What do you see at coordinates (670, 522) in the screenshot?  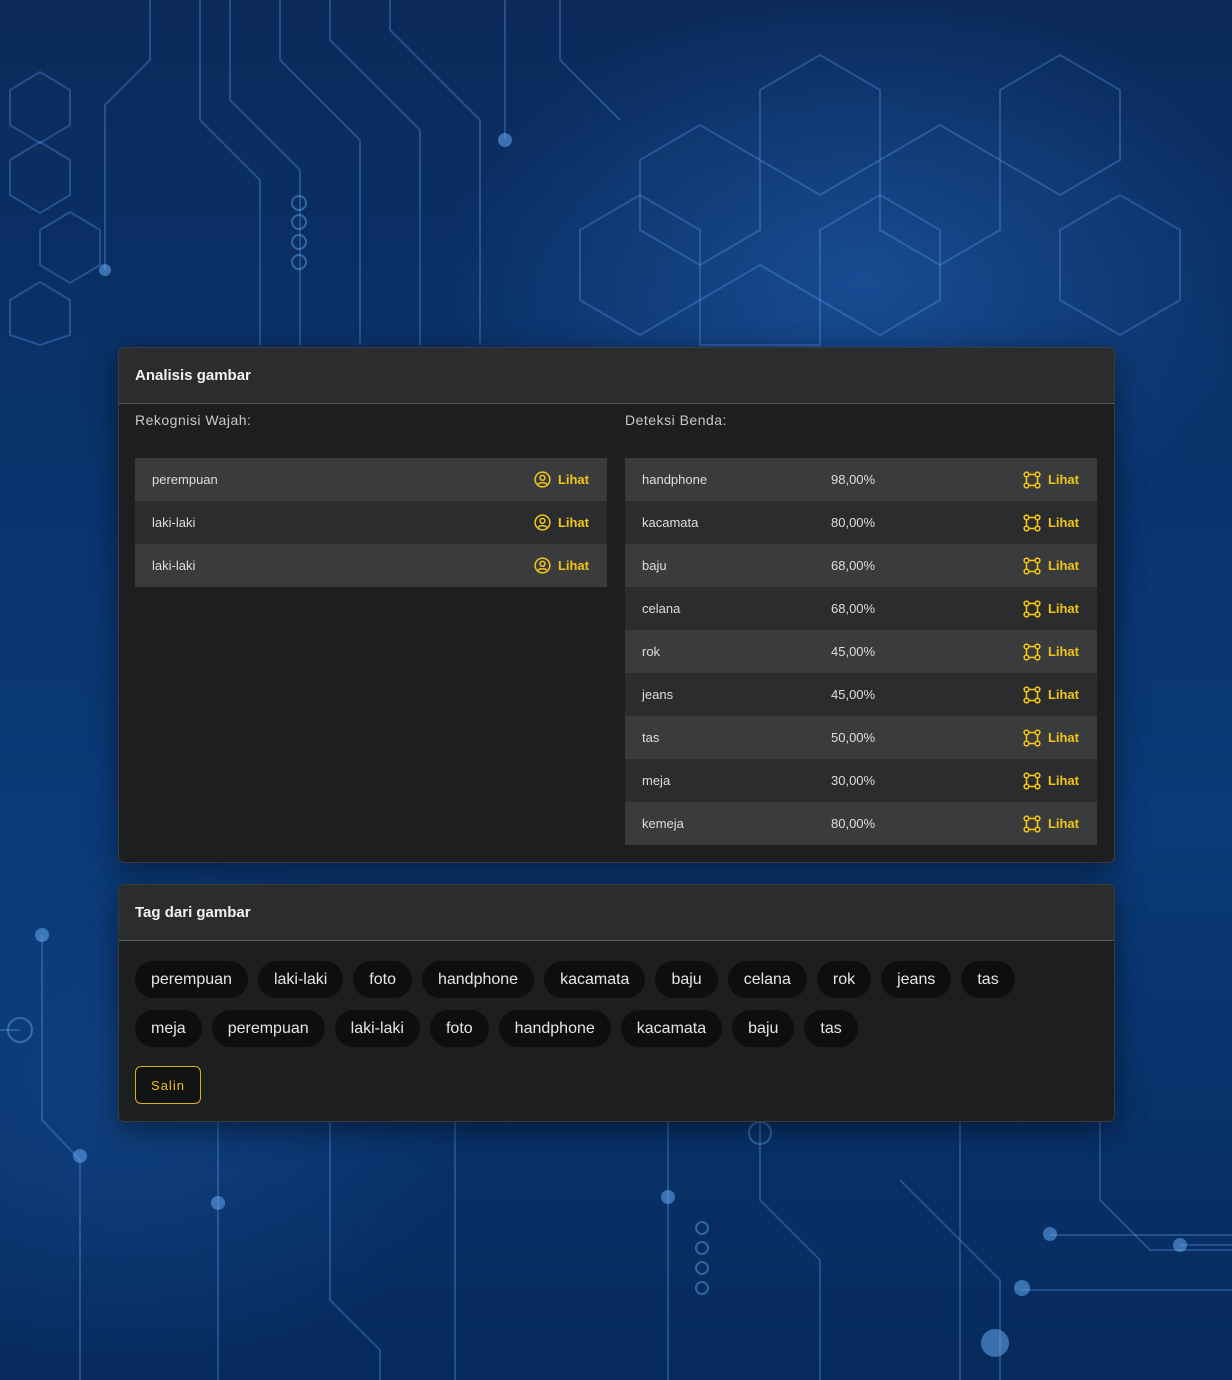 I see `object-label: kacamata` at bounding box center [670, 522].